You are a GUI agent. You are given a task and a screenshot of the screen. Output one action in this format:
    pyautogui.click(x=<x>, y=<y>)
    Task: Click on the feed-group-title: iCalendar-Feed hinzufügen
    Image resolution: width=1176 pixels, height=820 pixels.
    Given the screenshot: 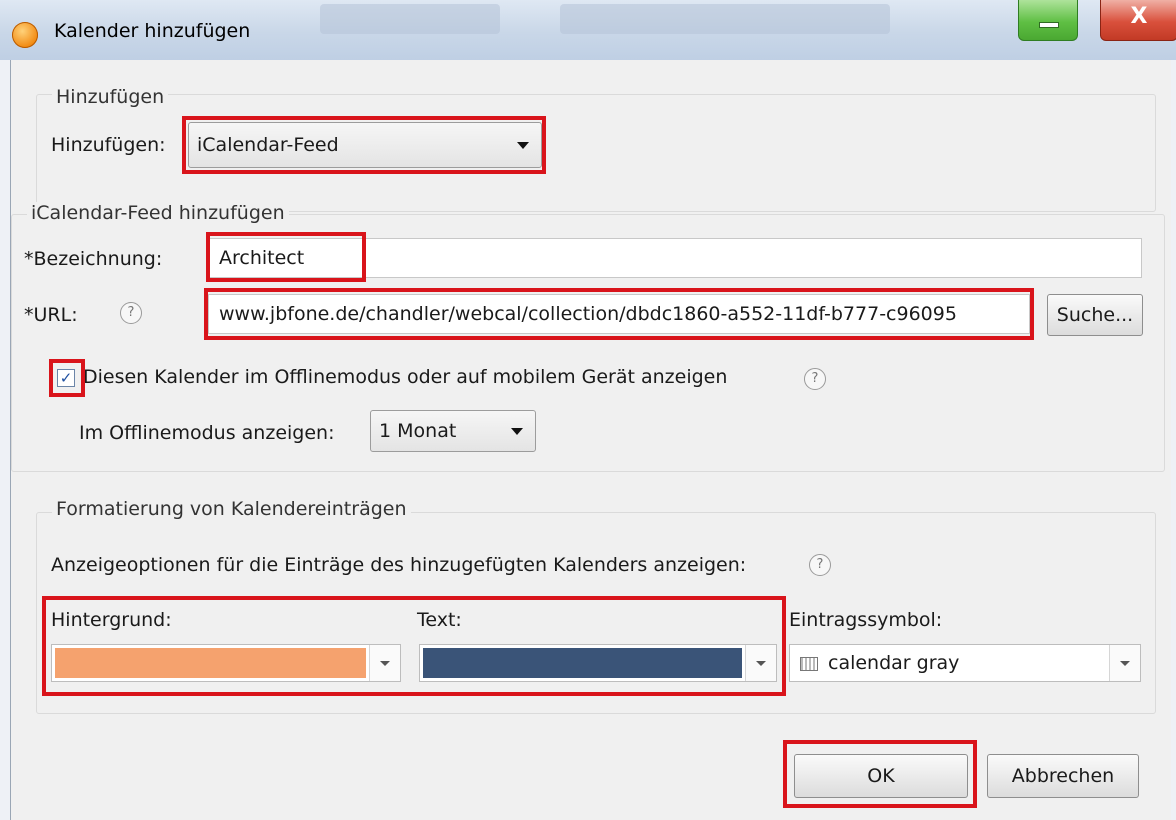 What is the action you would take?
    pyautogui.click(x=158, y=213)
    